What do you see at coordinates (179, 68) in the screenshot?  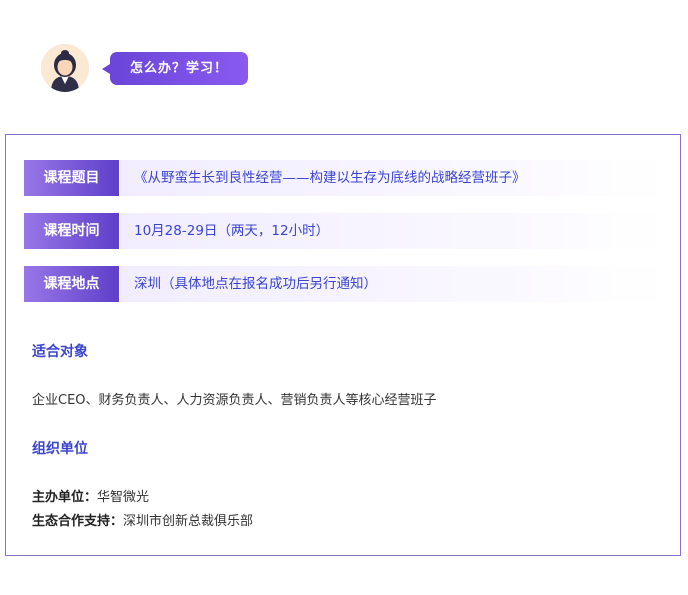 I see `speech-bubble: 怎么办？学习！` at bounding box center [179, 68].